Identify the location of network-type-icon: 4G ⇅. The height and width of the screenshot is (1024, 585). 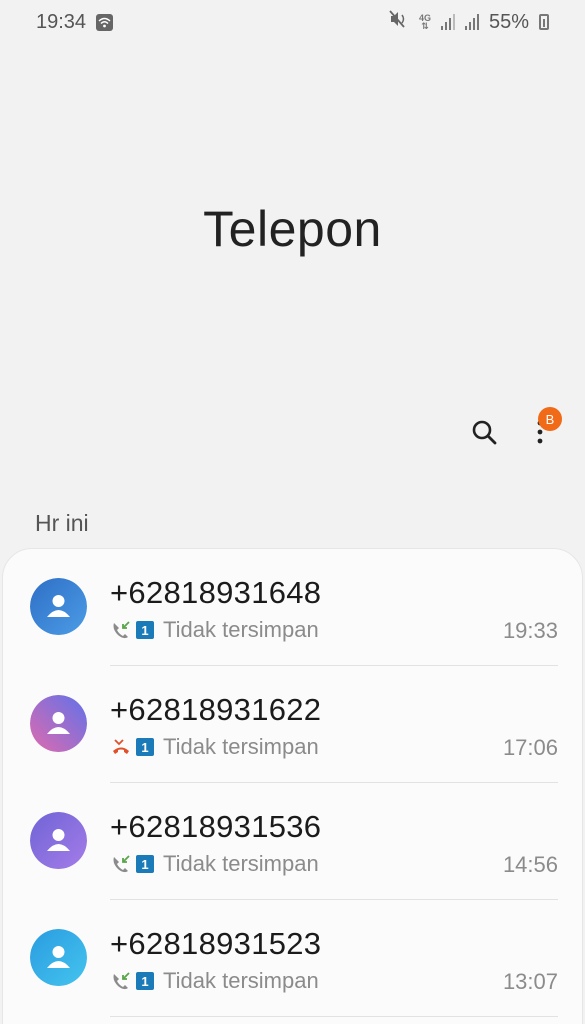
(424, 22).